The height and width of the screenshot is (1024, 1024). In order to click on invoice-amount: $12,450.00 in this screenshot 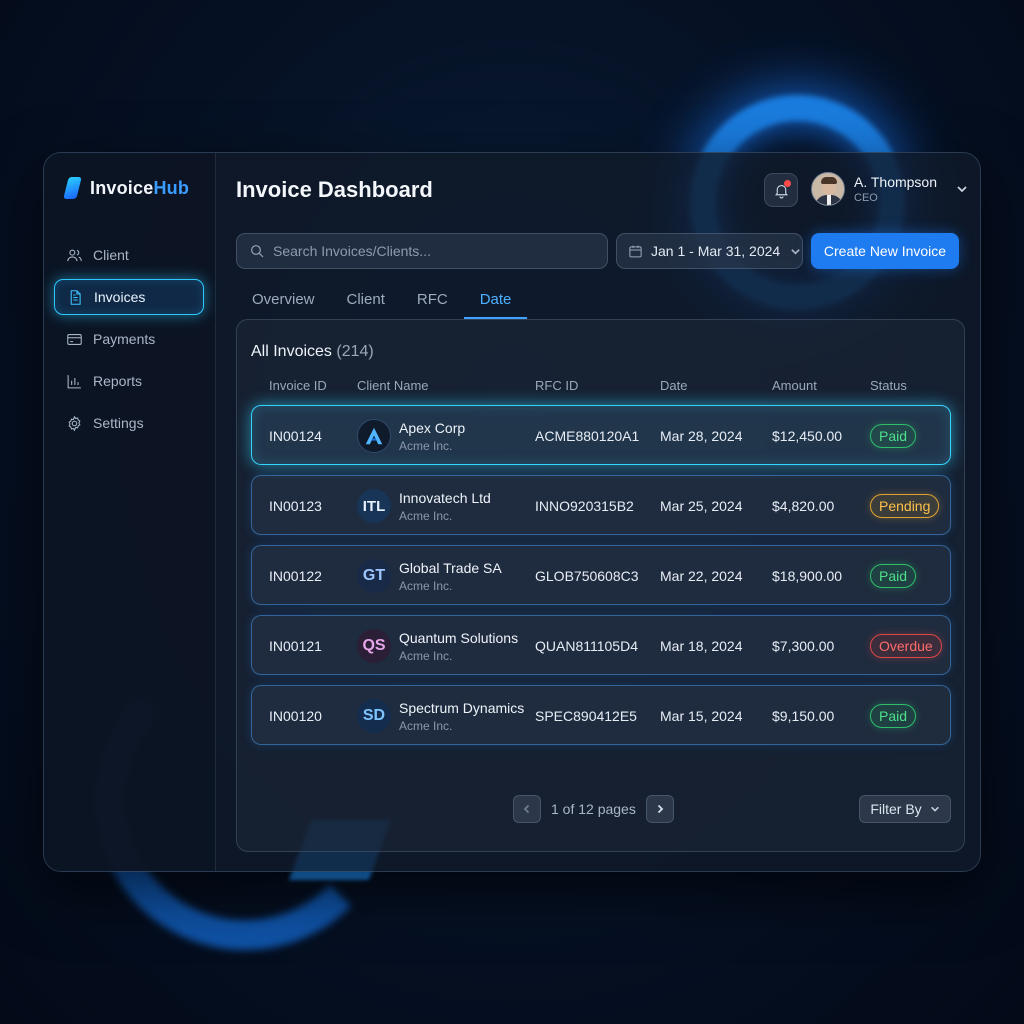, I will do `click(807, 436)`.